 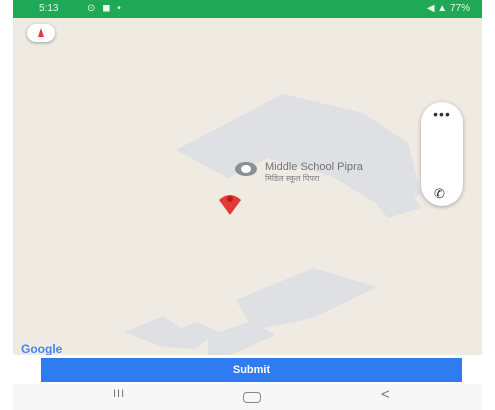 I want to click on poi-sublabel: मिडिल स्कूल पिपरा, so click(x=292, y=178).